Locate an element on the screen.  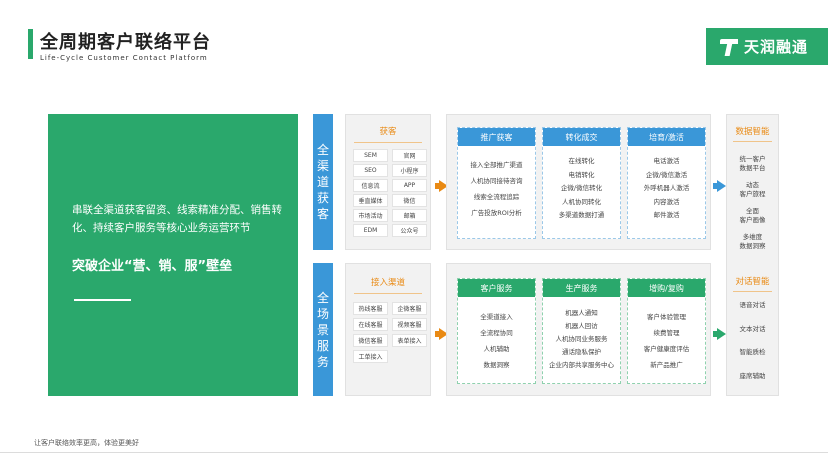
data-item-line: 多维度 is located at coordinates (752, 237).